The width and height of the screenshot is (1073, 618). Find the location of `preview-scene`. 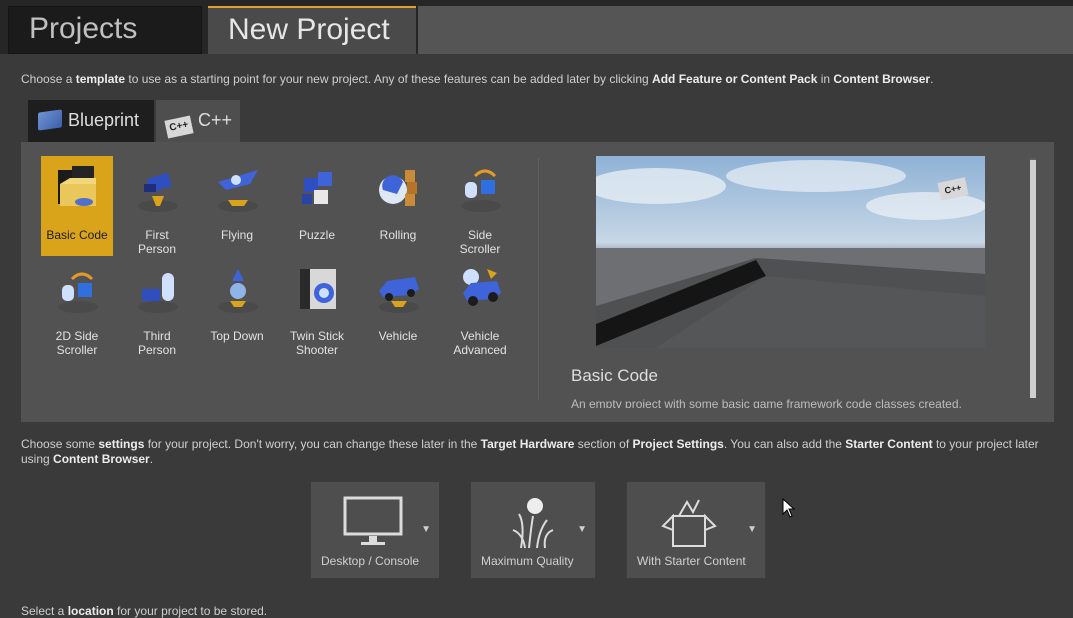

preview-scene is located at coordinates (790, 254).